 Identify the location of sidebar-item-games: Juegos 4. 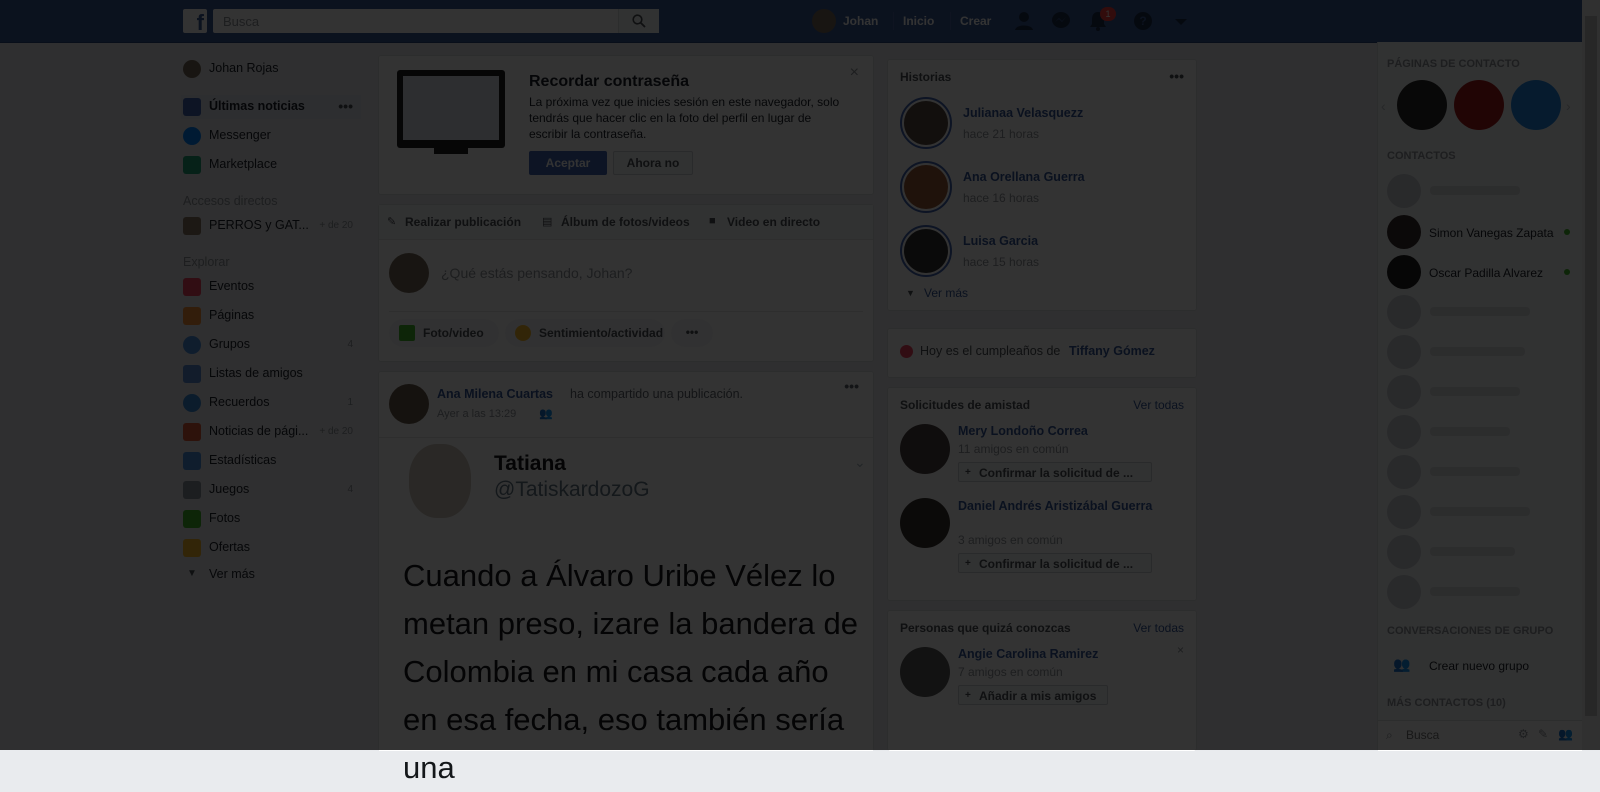
(271, 490).